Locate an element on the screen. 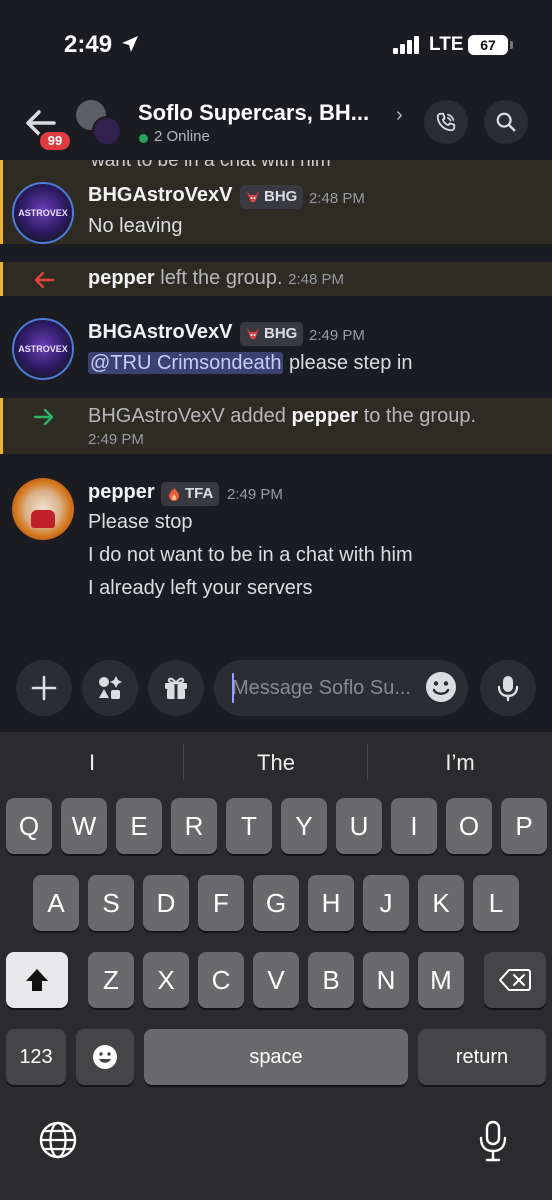 This screenshot has width=552, height=1200. system-message-leave: pepper left the group. 2:48 PM is located at coordinates (216, 278).